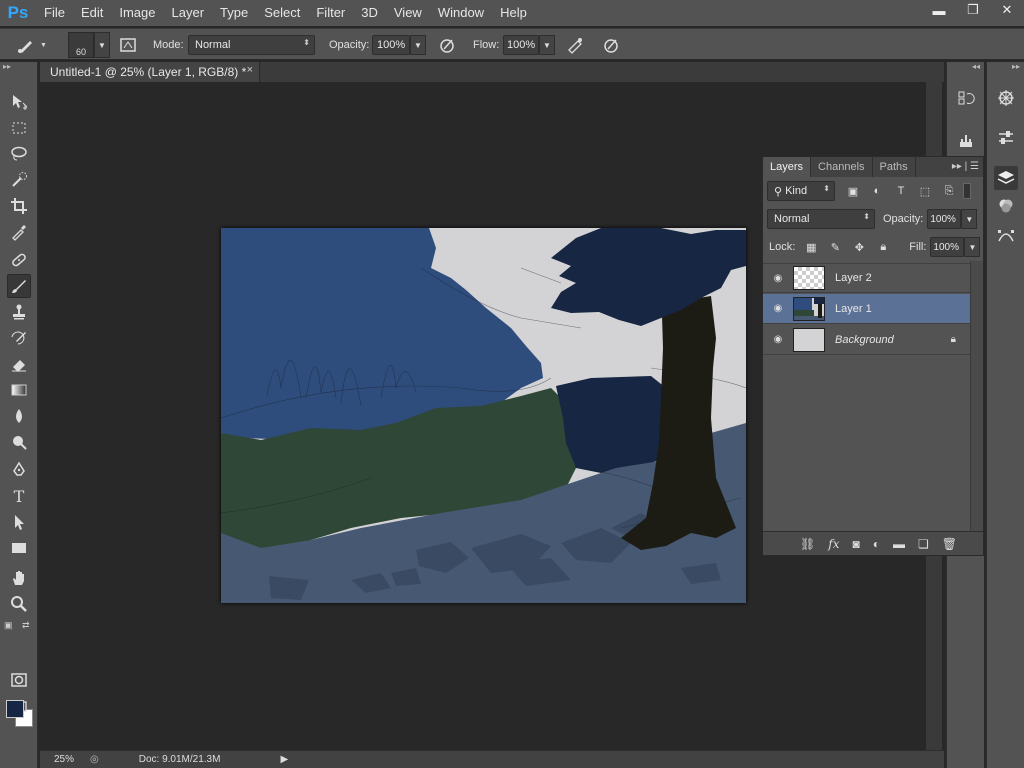  Describe the element at coordinates (842, 167) in the screenshot. I see `tab-channels: Channels` at that location.